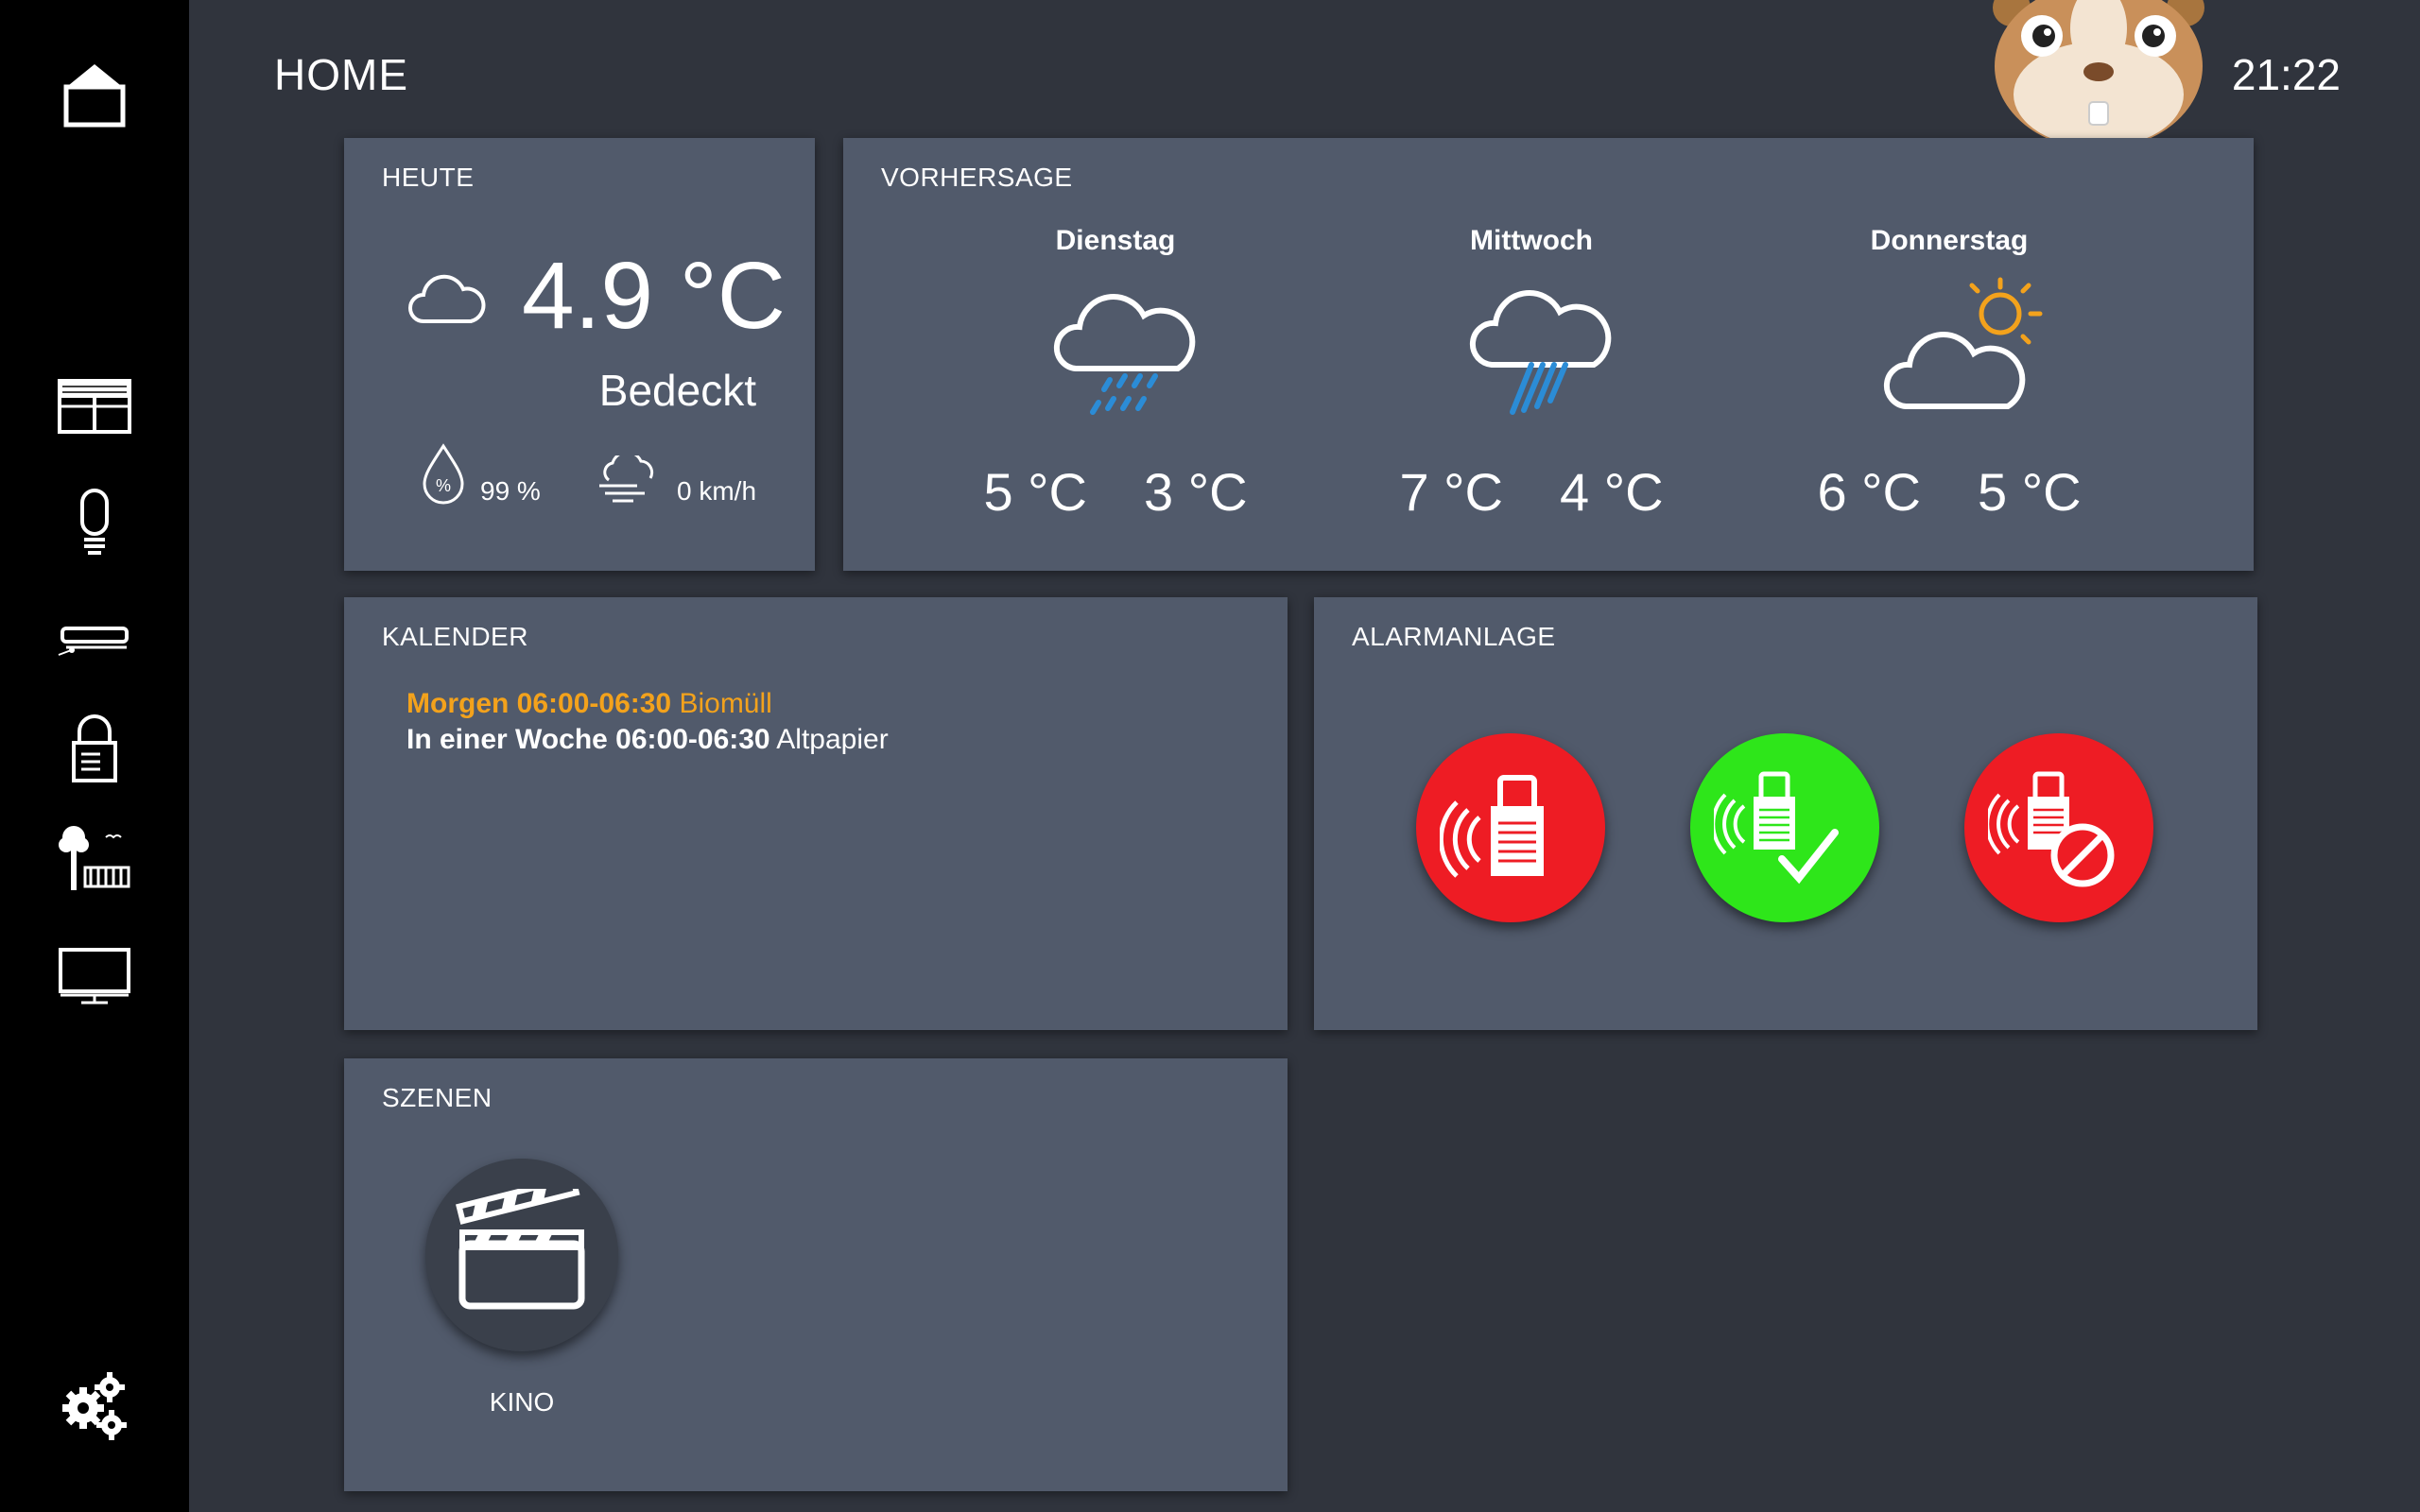 This screenshot has height=1512, width=2420. I want to click on scene-kino-label: KINO, so click(522, 1402).